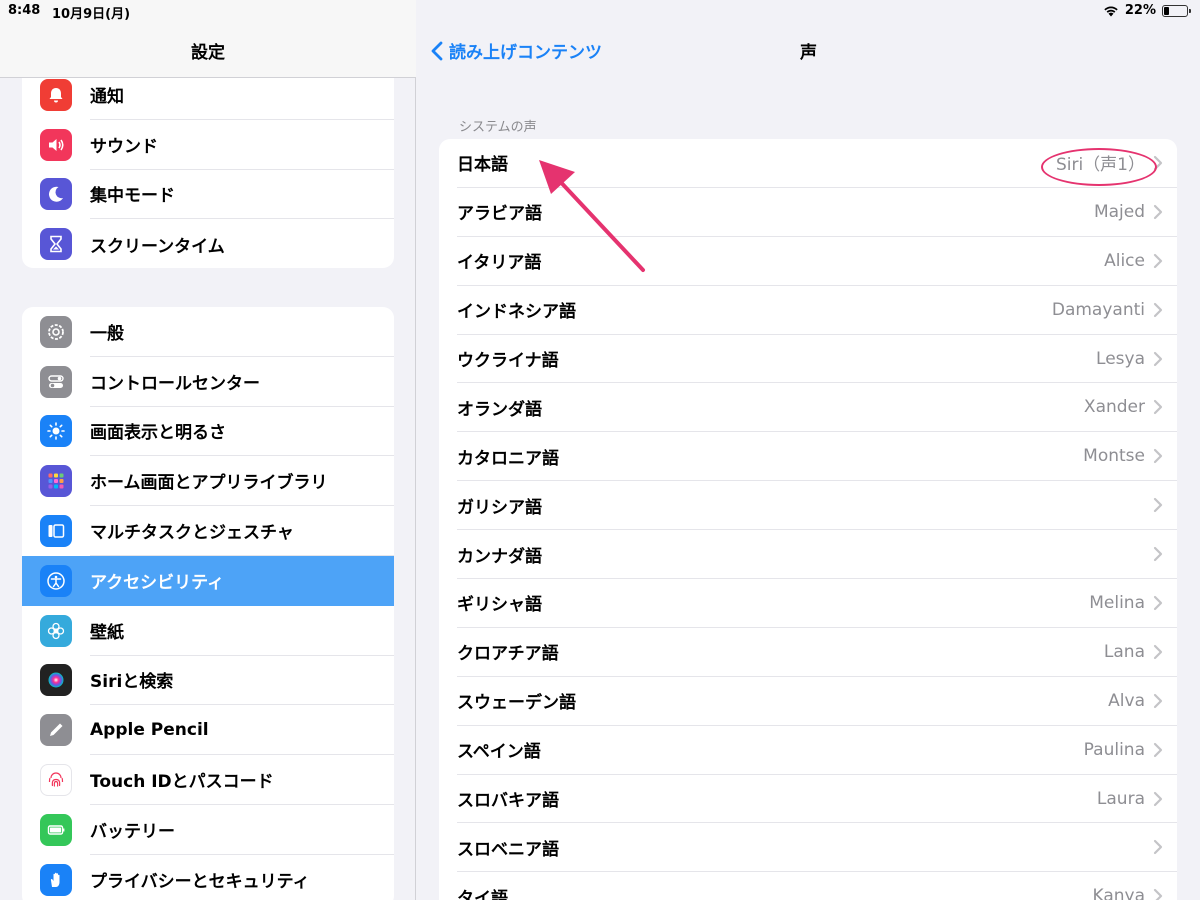  What do you see at coordinates (808, 53) in the screenshot?
I see `page-title: 声` at bounding box center [808, 53].